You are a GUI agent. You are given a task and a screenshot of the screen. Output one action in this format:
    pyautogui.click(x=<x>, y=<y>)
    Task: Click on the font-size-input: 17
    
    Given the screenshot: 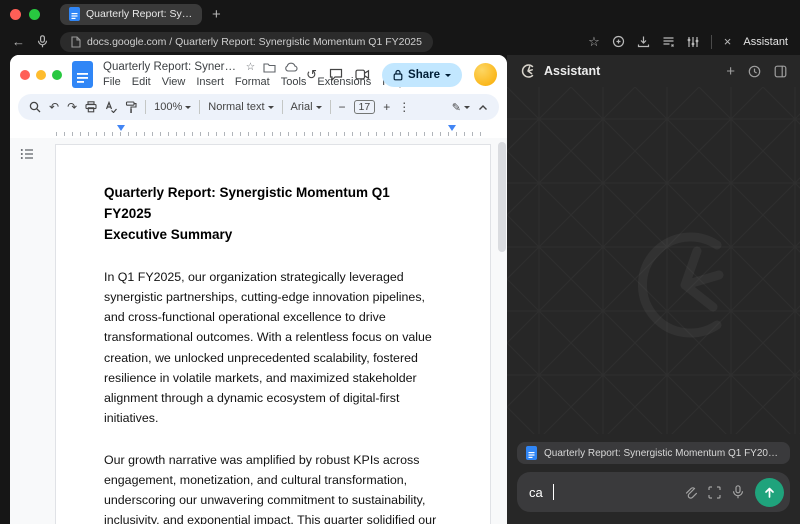 What is the action you would take?
    pyautogui.click(x=364, y=107)
    